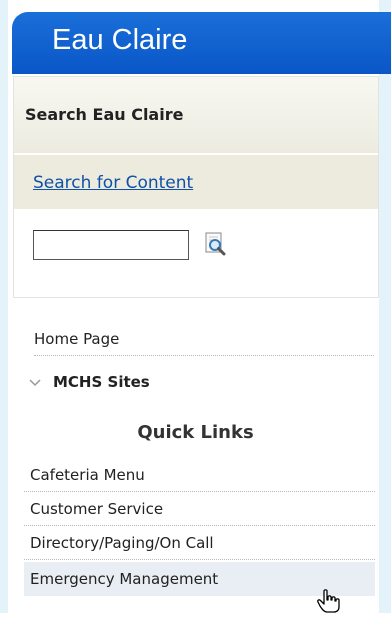 The width and height of the screenshot is (391, 617). What do you see at coordinates (199, 475) in the screenshot?
I see `quick-link-cafeteria-menu: Cafeteria Menu` at bounding box center [199, 475].